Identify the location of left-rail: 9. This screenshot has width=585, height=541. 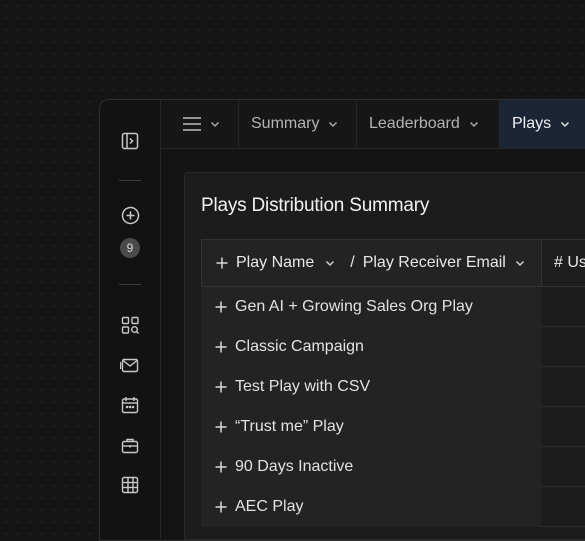
(130, 320).